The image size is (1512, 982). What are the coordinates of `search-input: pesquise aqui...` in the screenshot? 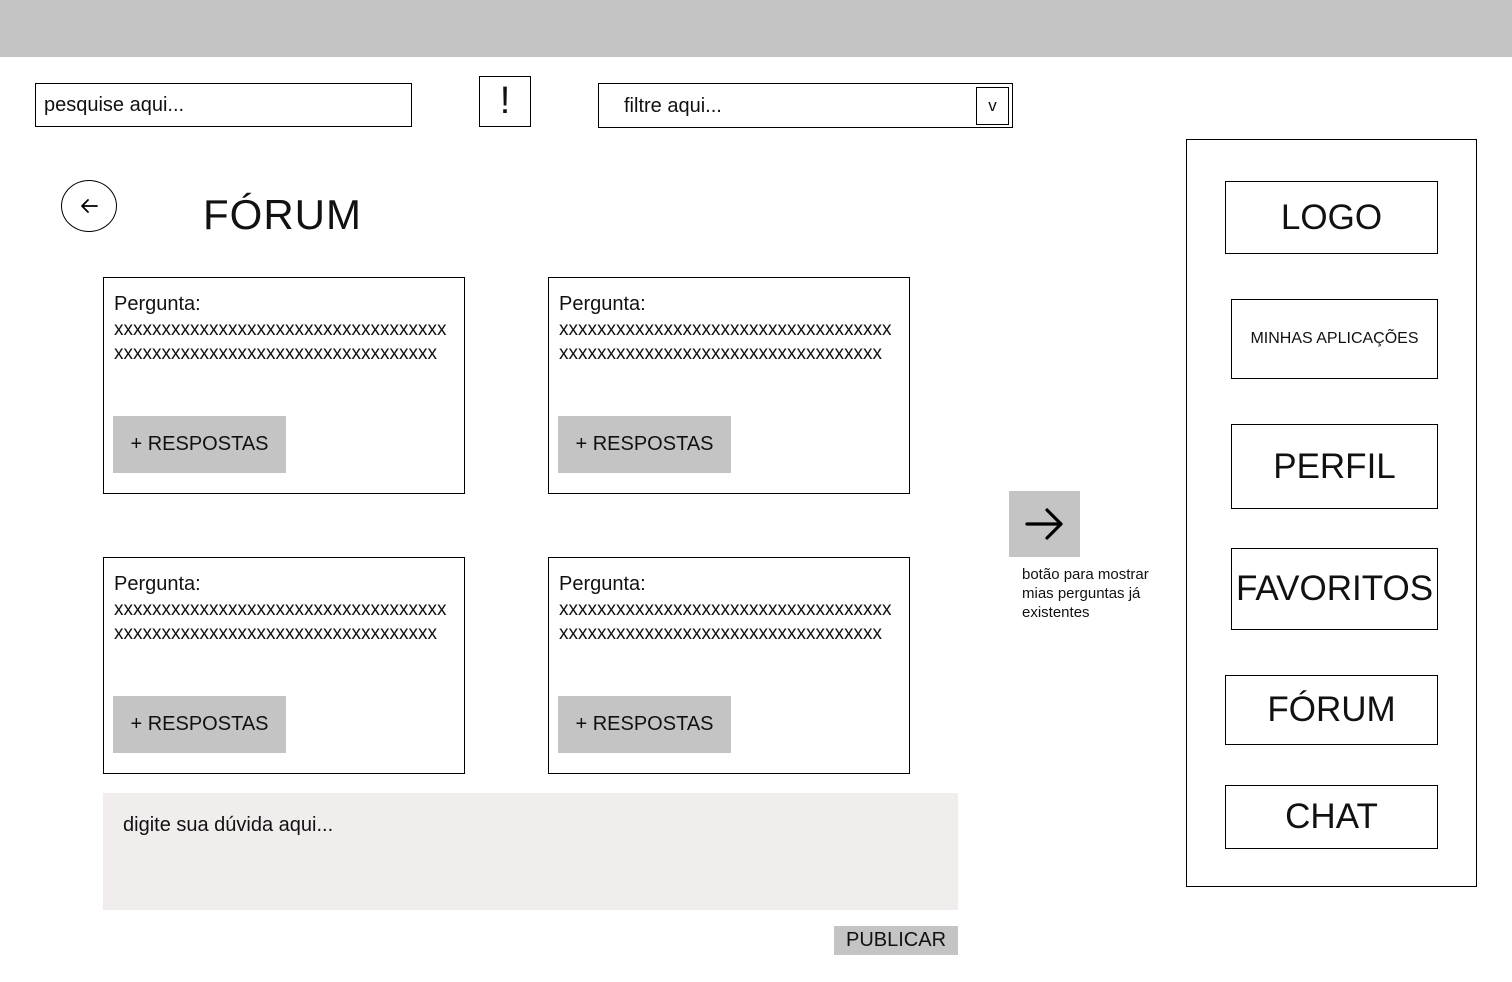 It's located at (223, 105).